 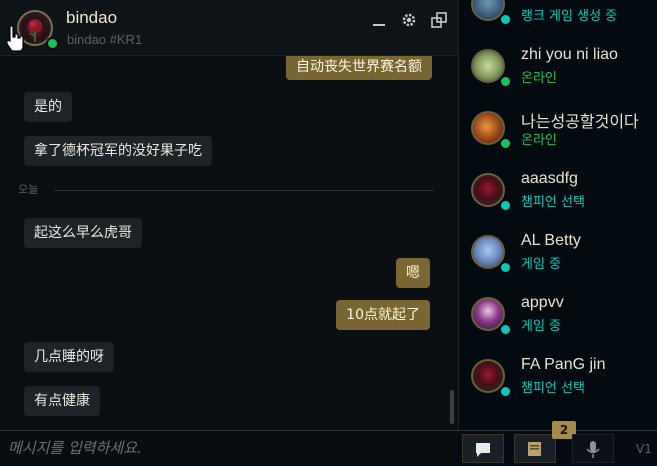 I want to click on friend-item: appvv 게임 중, so click(x=558, y=321).